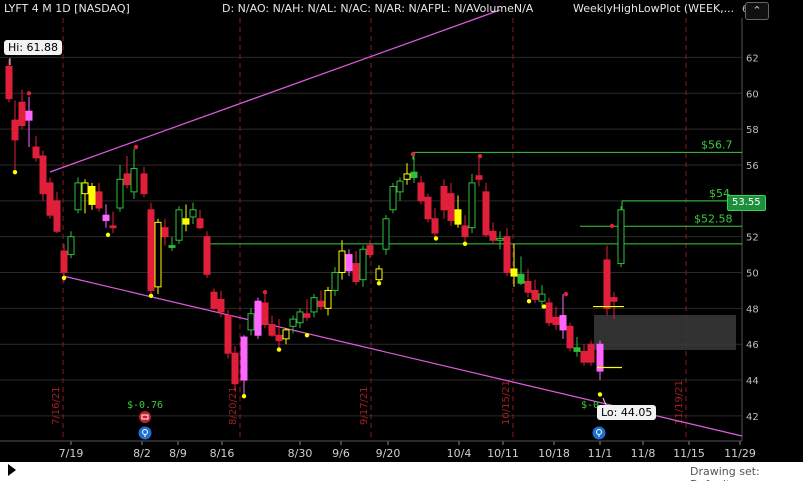 The height and width of the screenshot is (481, 803). What do you see at coordinates (752, 130) in the screenshot?
I see `y-tick-label: 58` at bounding box center [752, 130].